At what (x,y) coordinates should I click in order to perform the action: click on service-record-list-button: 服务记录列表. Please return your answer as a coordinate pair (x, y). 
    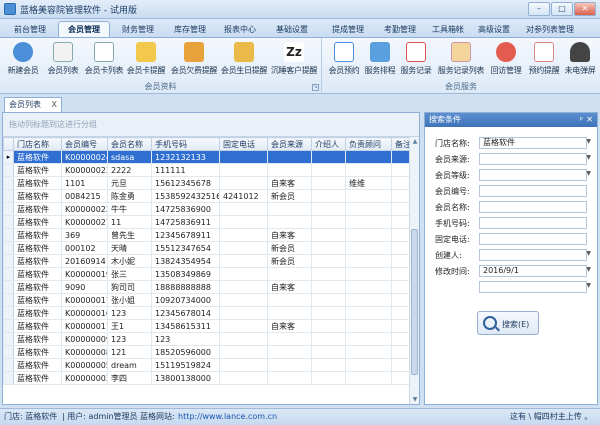
    Looking at the image, I should click on (461, 61).